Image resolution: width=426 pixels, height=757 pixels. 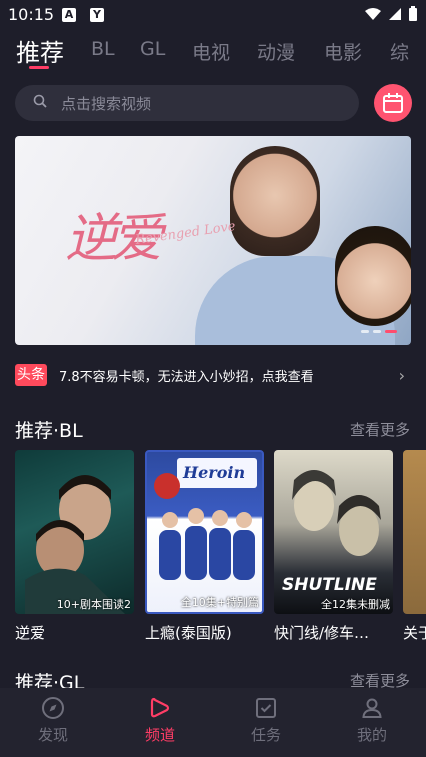 What do you see at coordinates (213, 676) in the screenshot?
I see `section-gl-header: 推荐·GL 查看更多` at bounding box center [213, 676].